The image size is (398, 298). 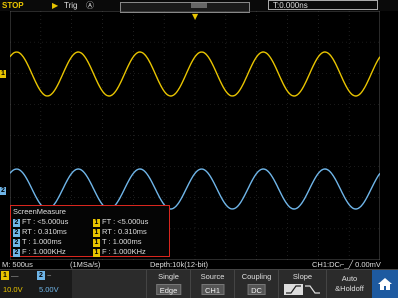 What do you see at coordinates (3, 74) in the screenshot?
I see `ch1-level-marker: 1` at bounding box center [3, 74].